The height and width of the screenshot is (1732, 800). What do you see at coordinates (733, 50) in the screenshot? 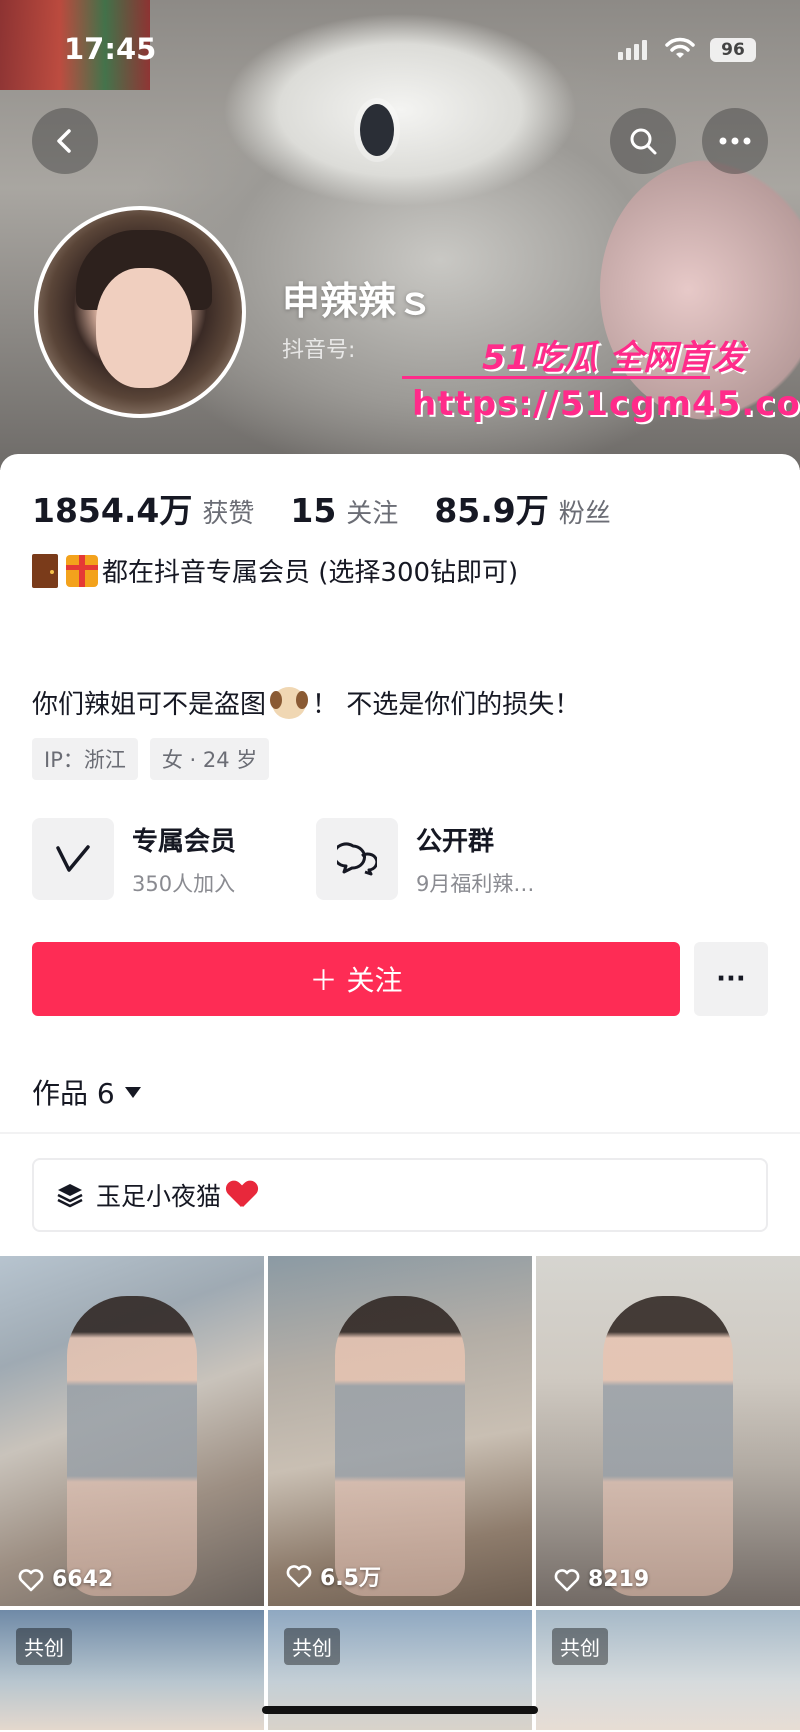
I see `battery-indicator: 96` at bounding box center [733, 50].